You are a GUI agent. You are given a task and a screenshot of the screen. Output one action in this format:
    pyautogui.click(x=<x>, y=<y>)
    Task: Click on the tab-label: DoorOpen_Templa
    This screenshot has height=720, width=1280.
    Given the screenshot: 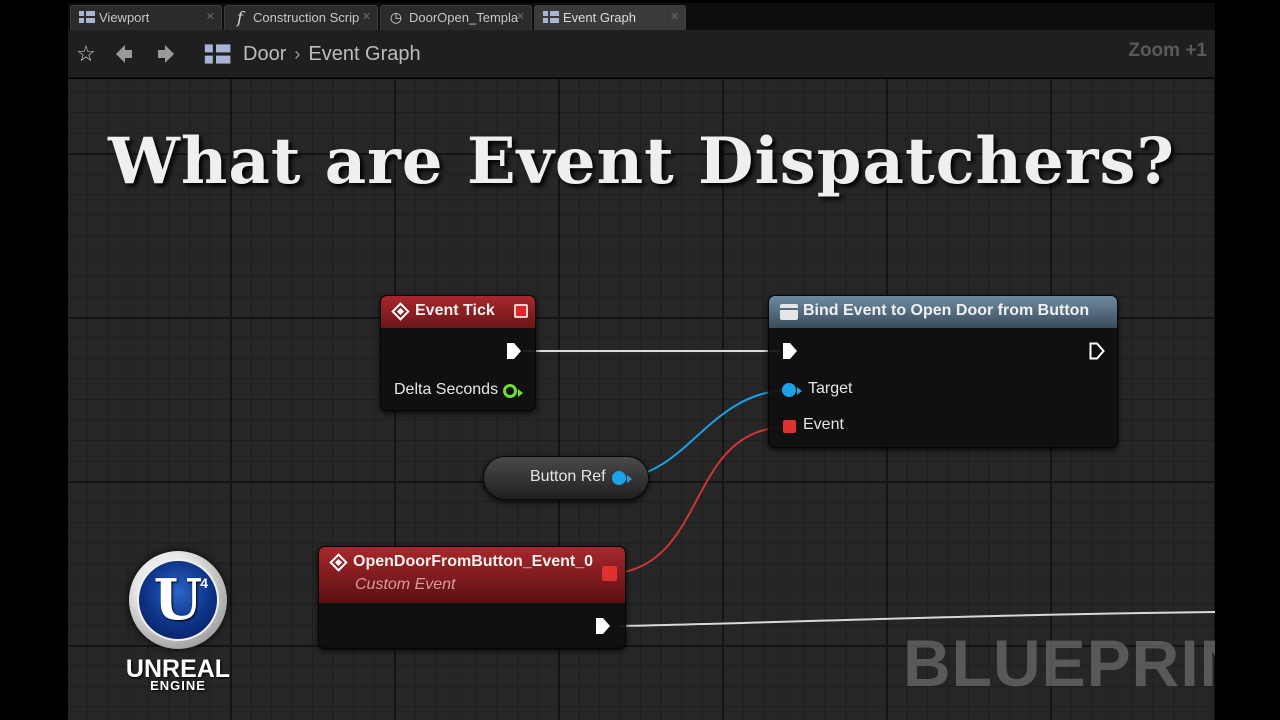 What is the action you would take?
    pyautogui.click(x=464, y=17)
    